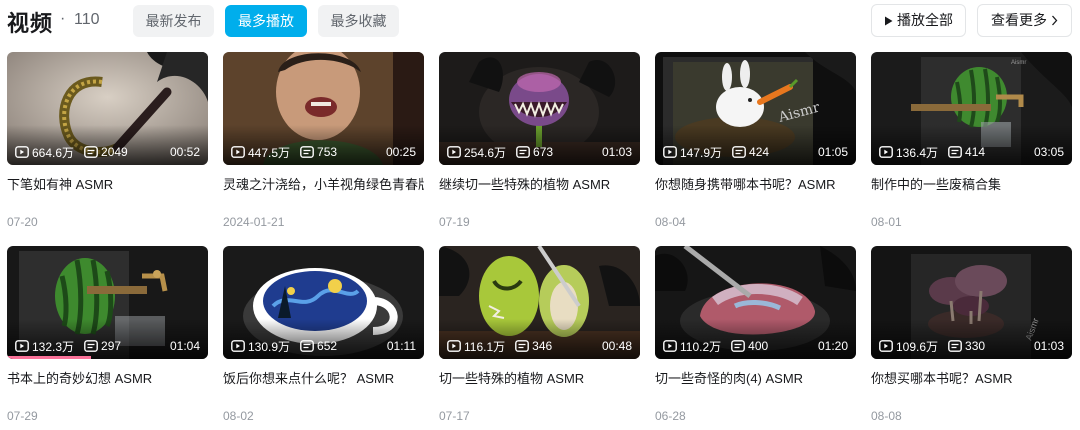  I want to click on play-all-button: 播放全部, so click(918, 20).